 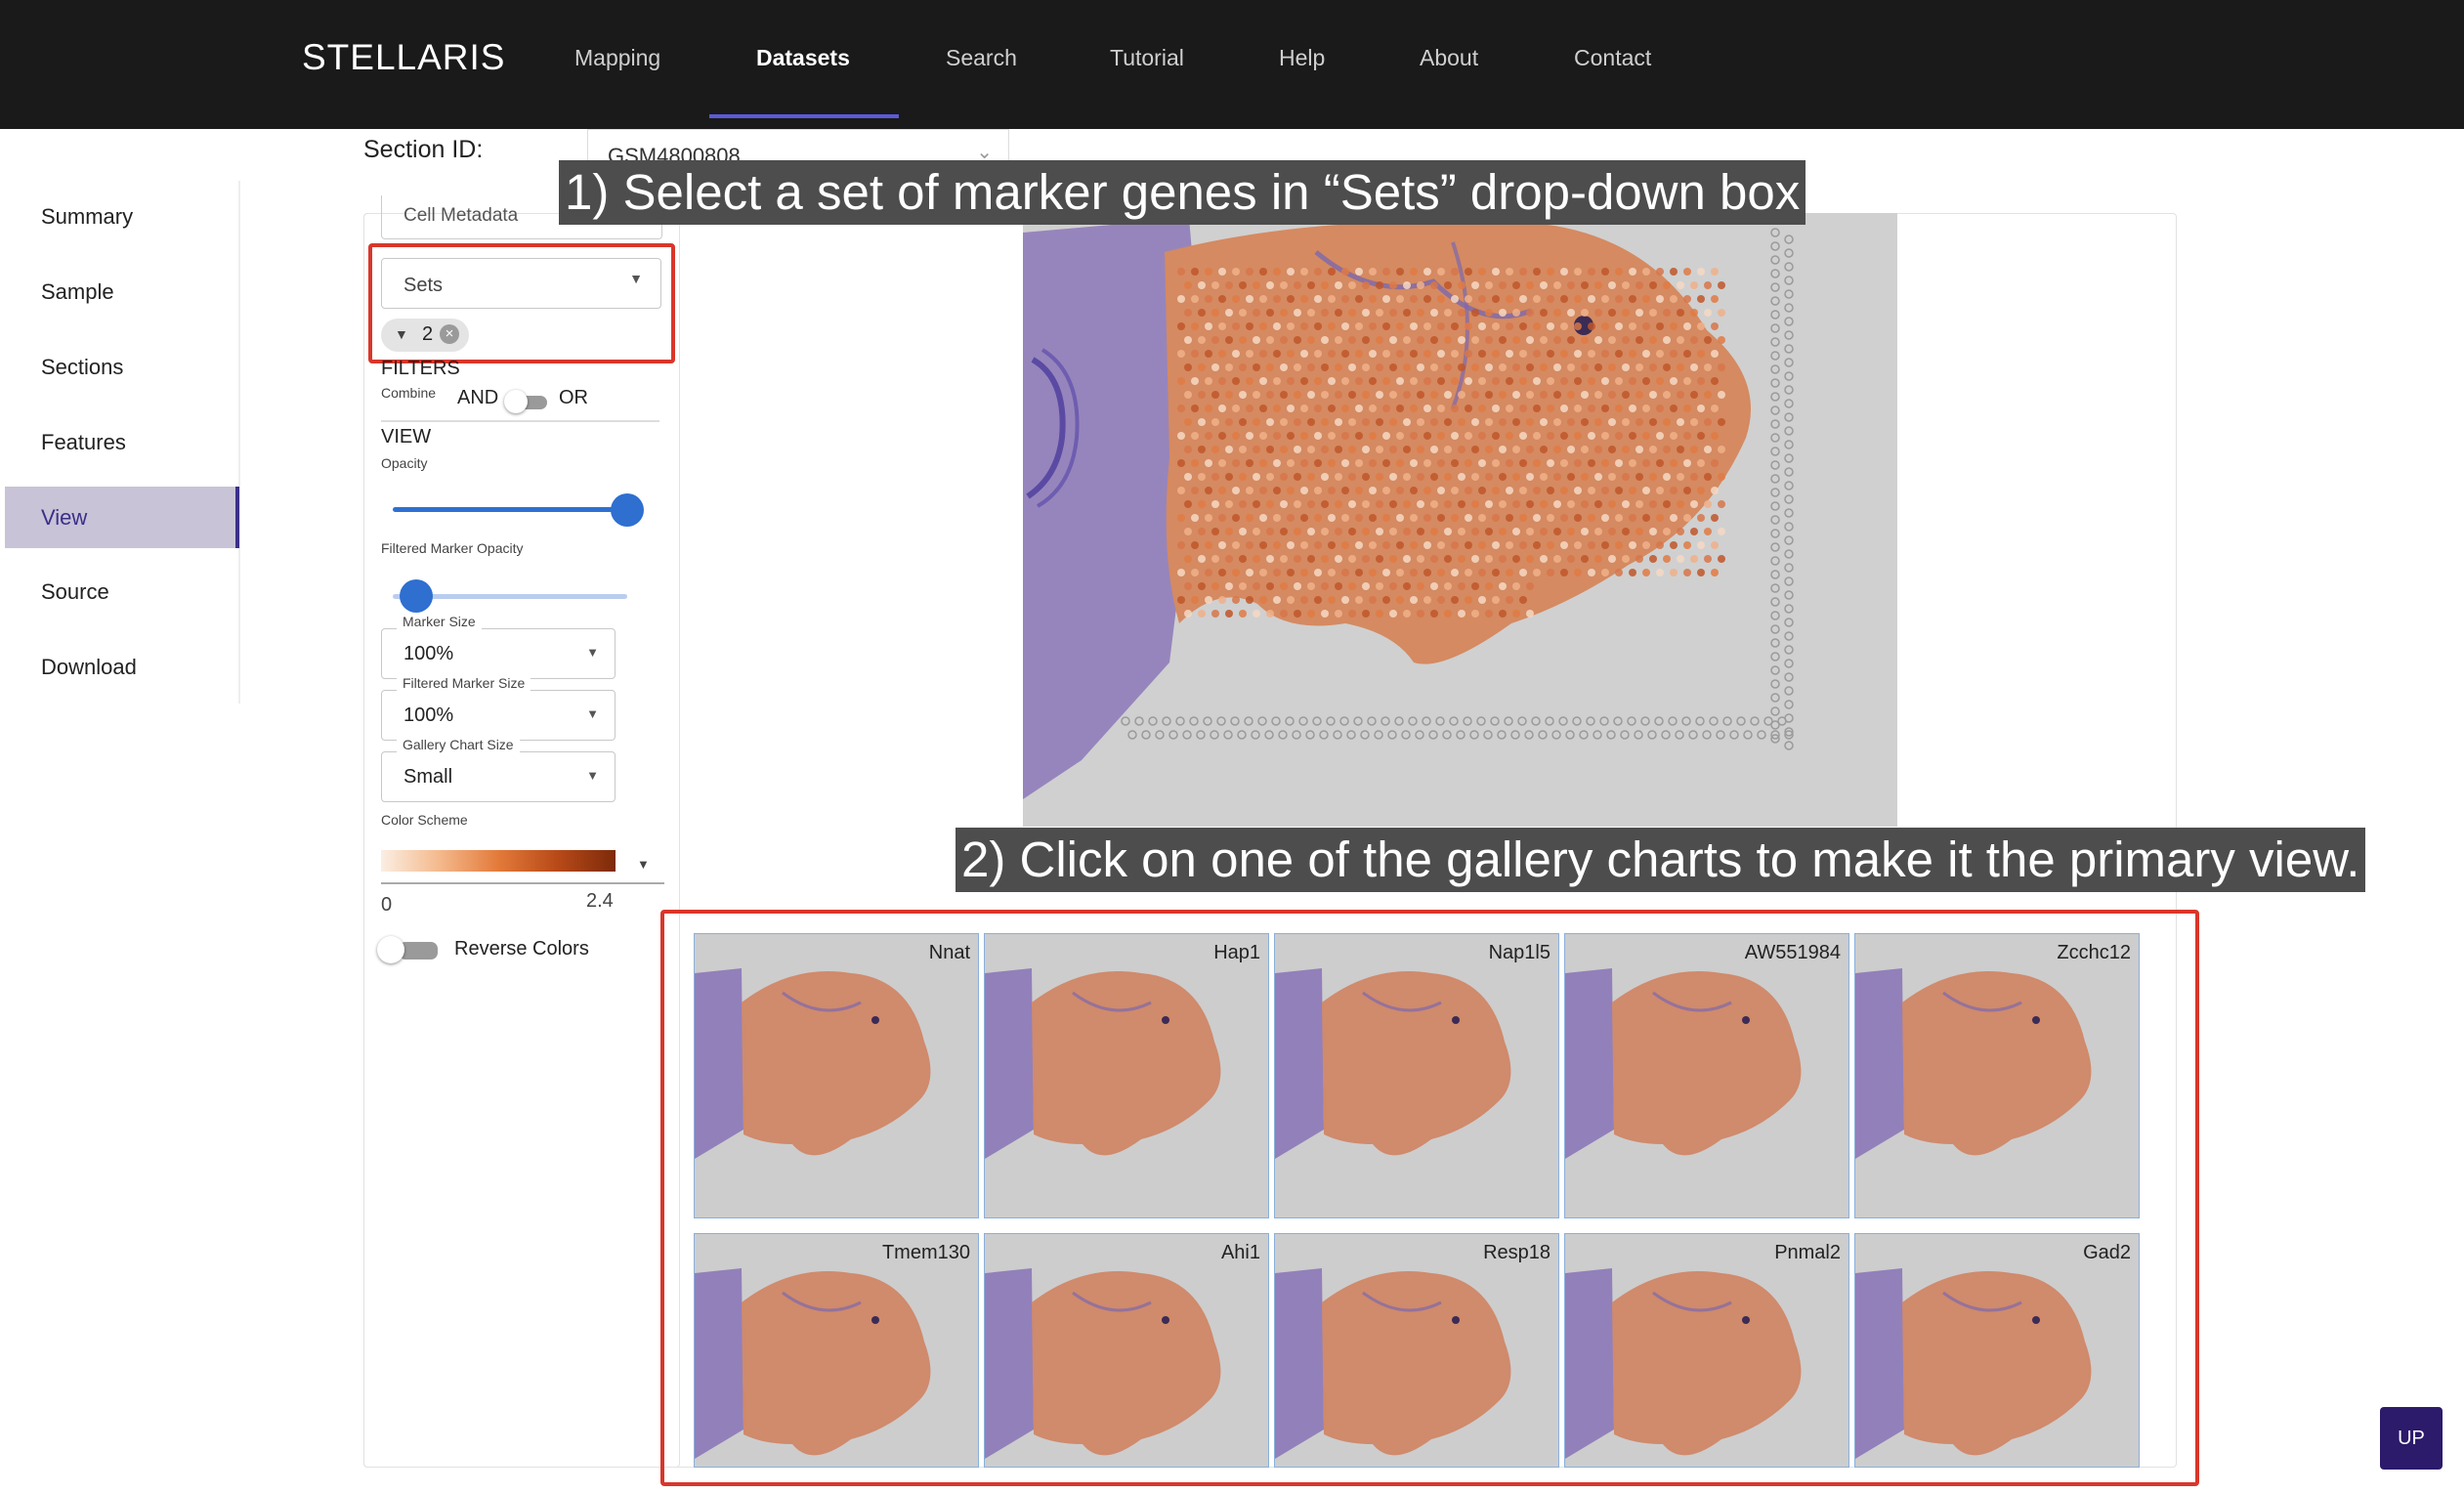 What do you see at coordinates (1240, 1252) in the screenshot?
I see `gallery-chart-title: Ahi1` at bounding box center [1240, 1252].